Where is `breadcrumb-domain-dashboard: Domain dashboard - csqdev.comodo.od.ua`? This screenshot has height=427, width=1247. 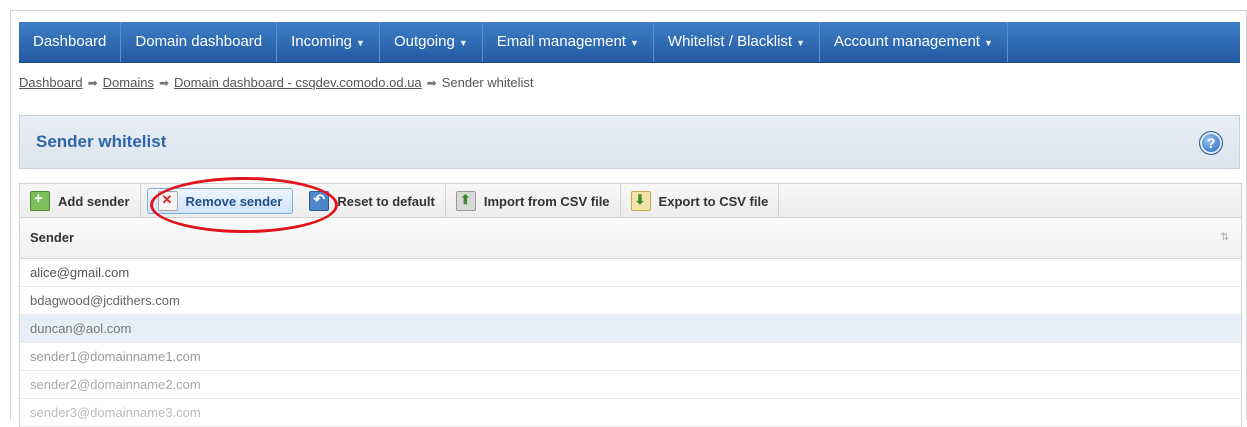
breadcrumb-domain-dashboard: Domain dashboard - csqdev.comodo.od.ua is located at coordinates (298, 82).